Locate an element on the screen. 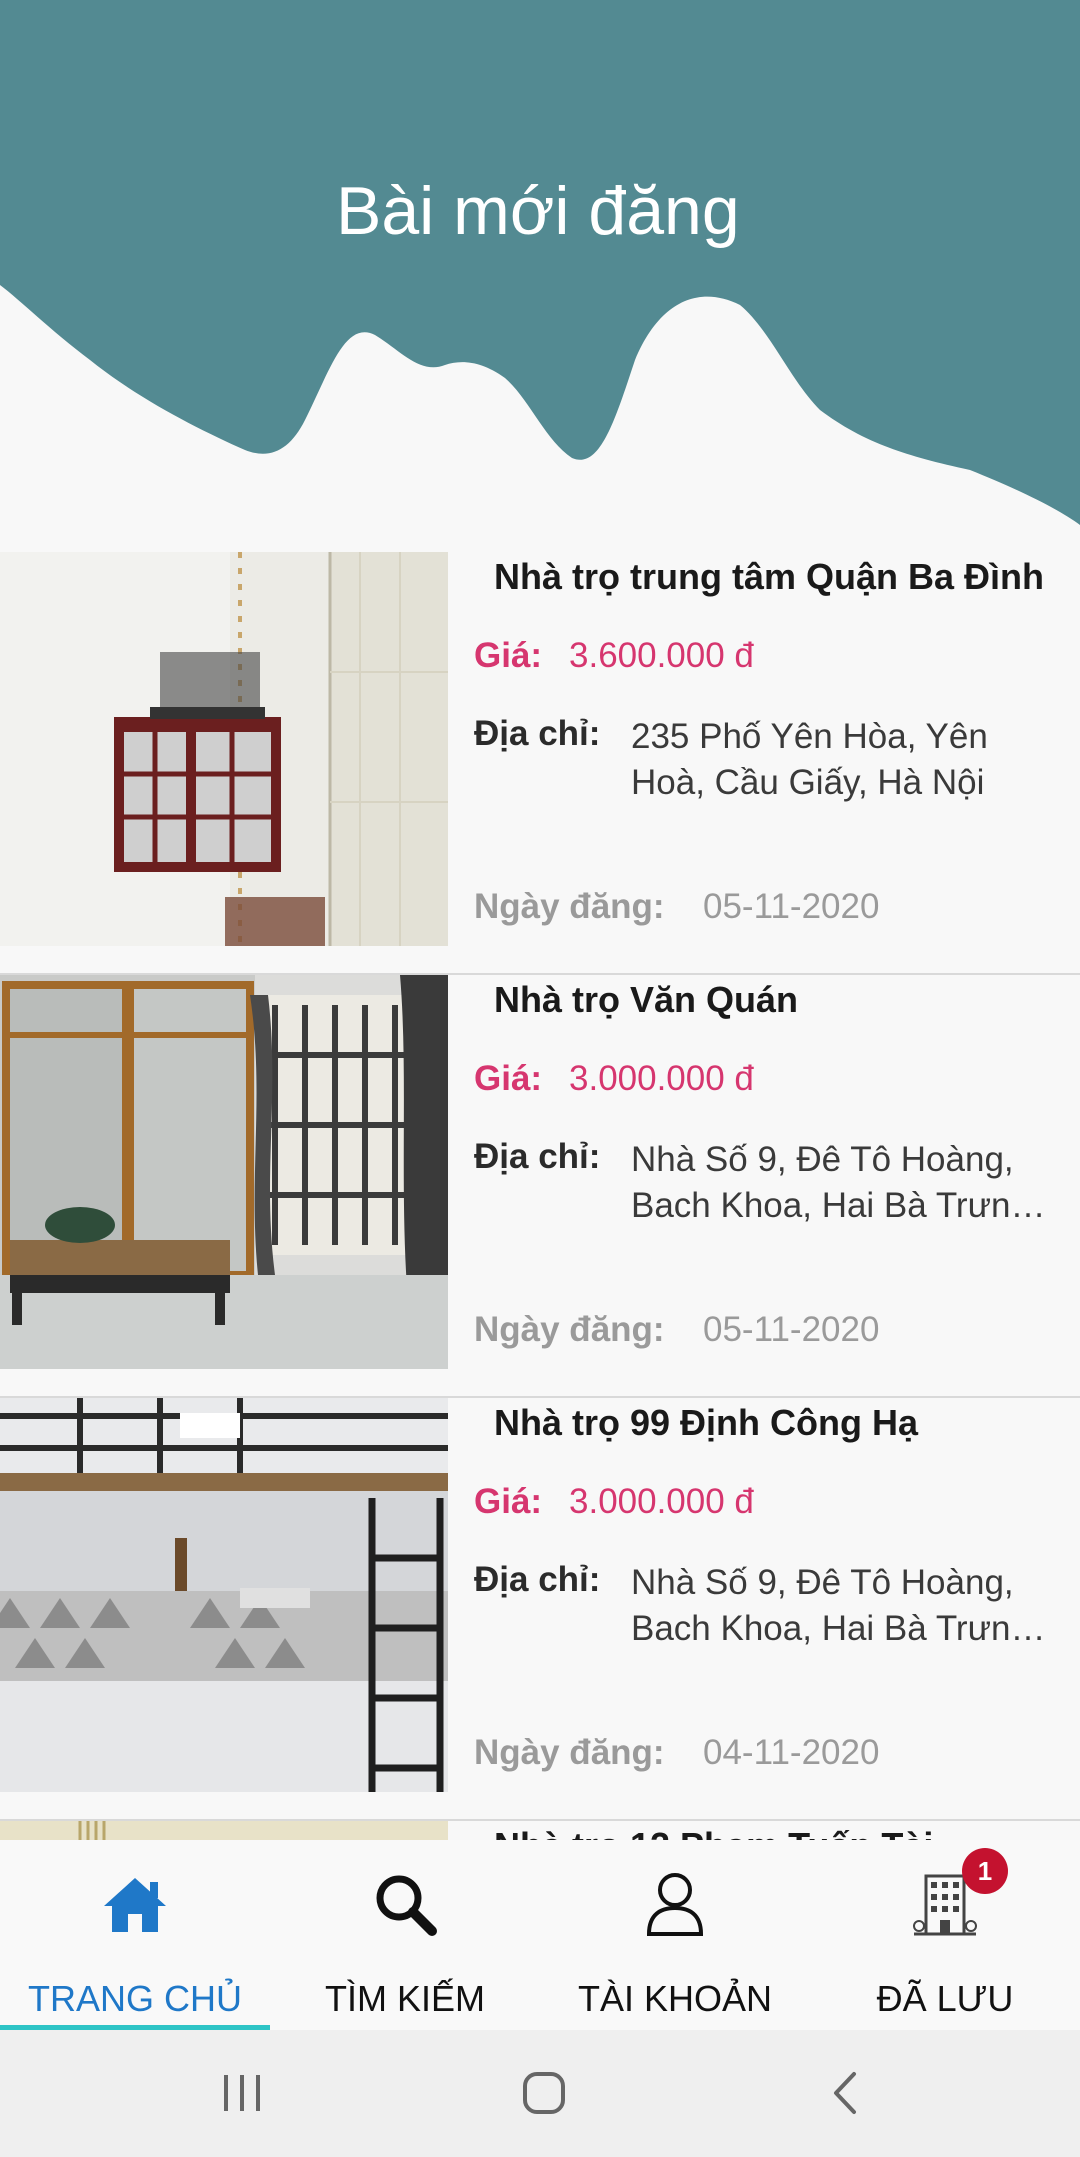  home-icon is located at coordinates (135, 1905).